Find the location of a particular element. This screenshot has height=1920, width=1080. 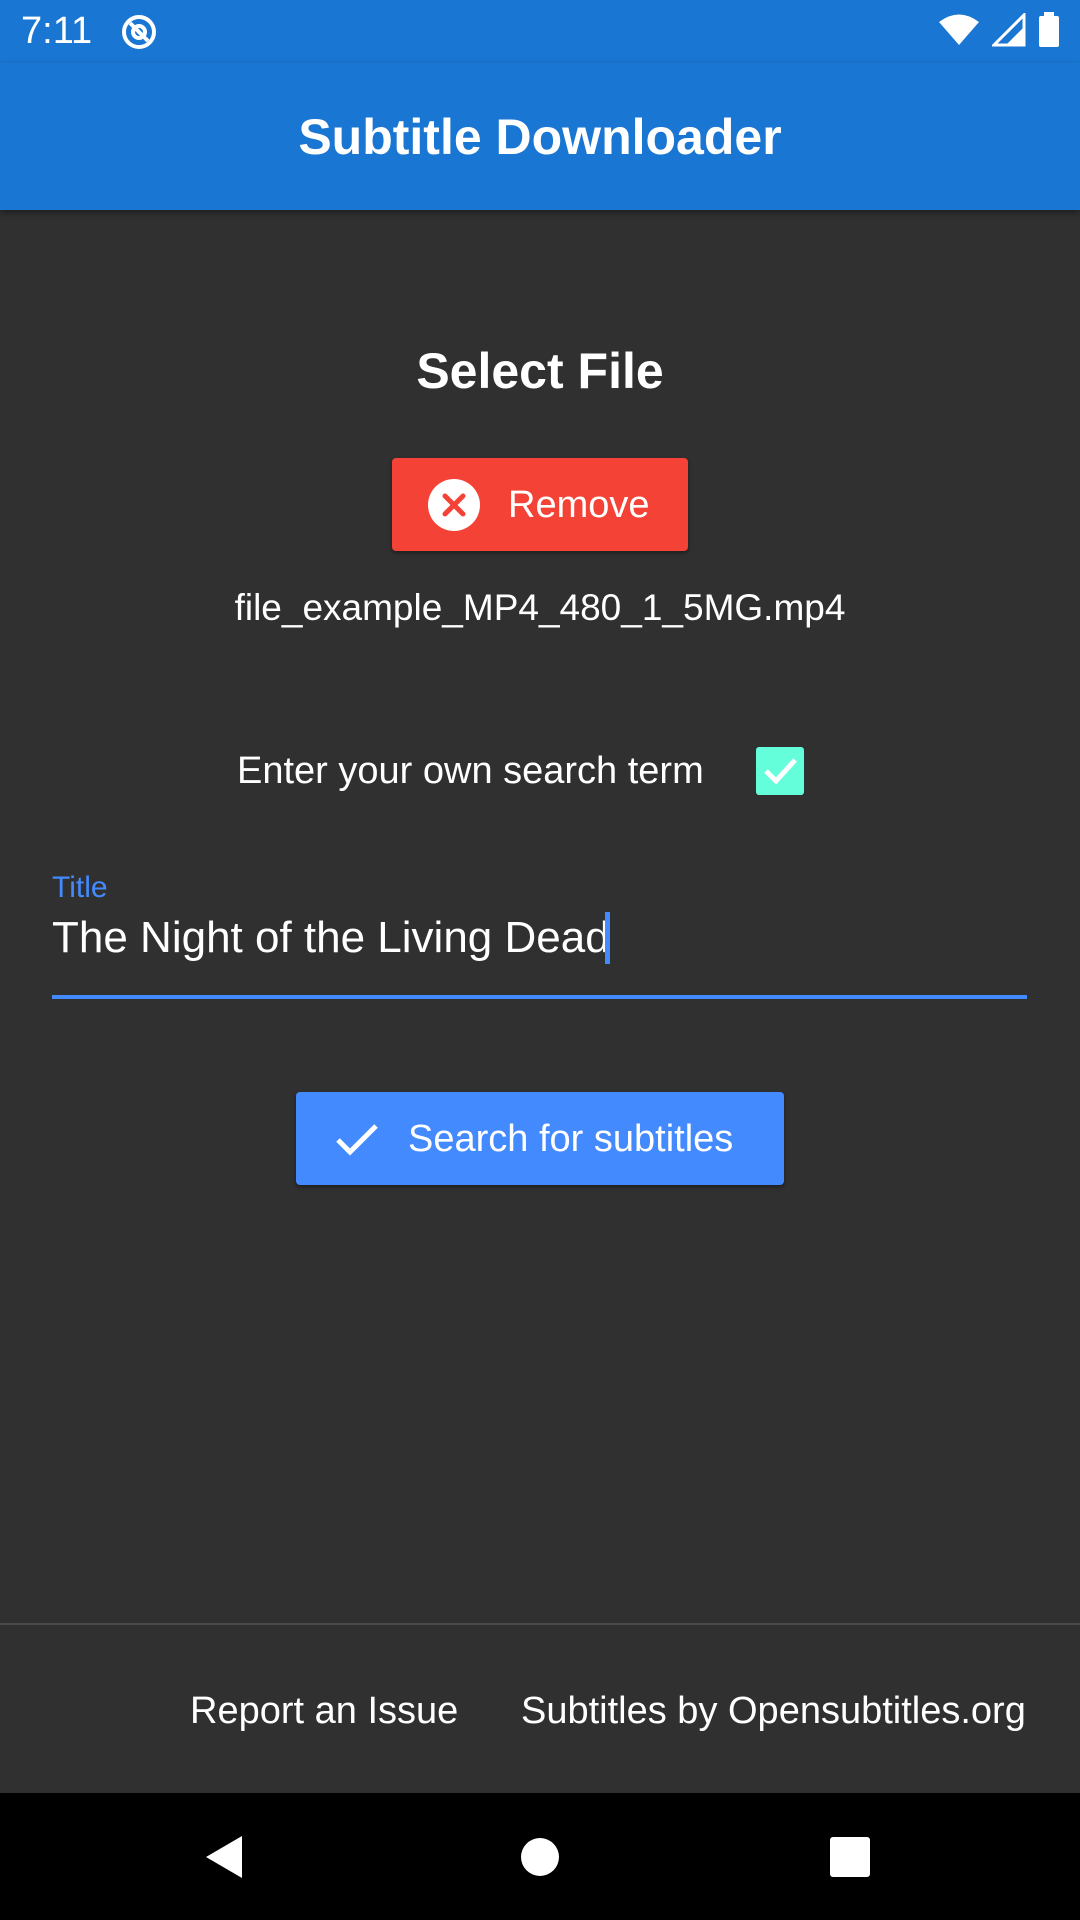

title-field-label: Title is located at coordinates (80, 887).